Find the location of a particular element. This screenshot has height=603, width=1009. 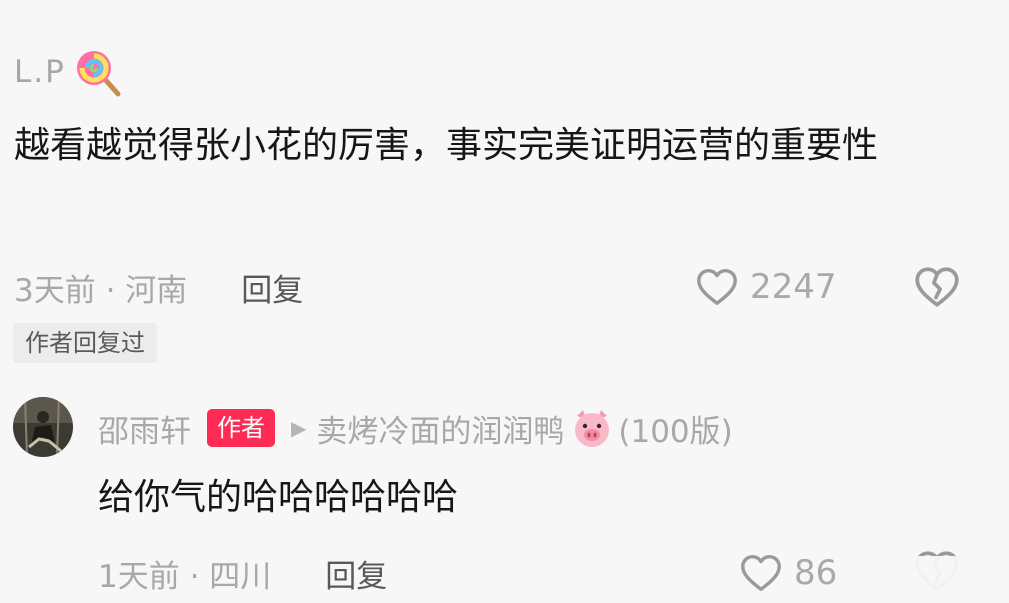

reply-like-button: 86 is located at coordinates (787, 573).